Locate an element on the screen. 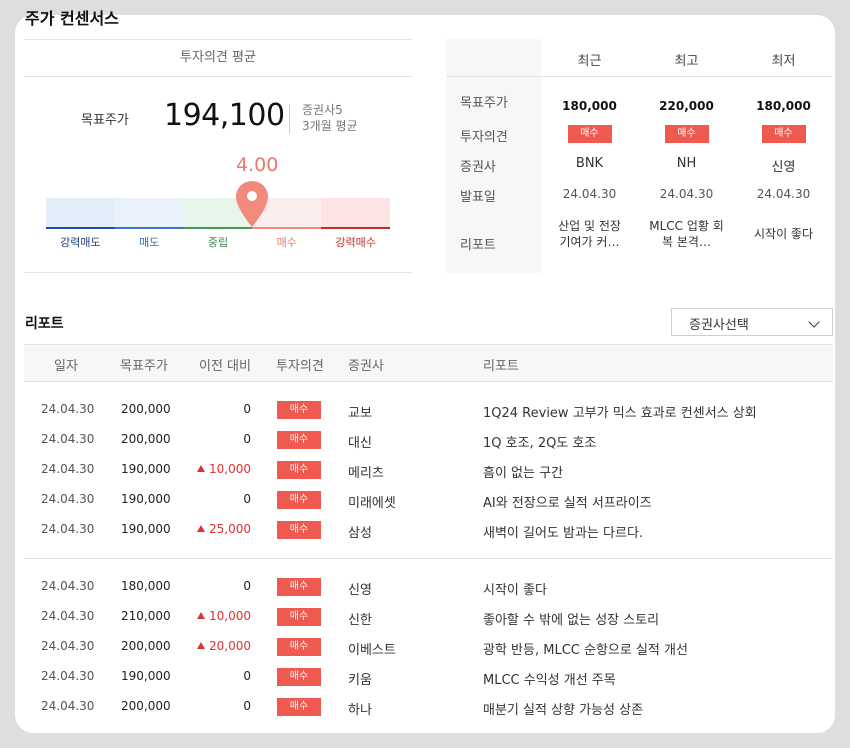 Image resolution: width=850 pixels, height=748 pixels. triangle-up-icon is located at coordinates (201, 468).